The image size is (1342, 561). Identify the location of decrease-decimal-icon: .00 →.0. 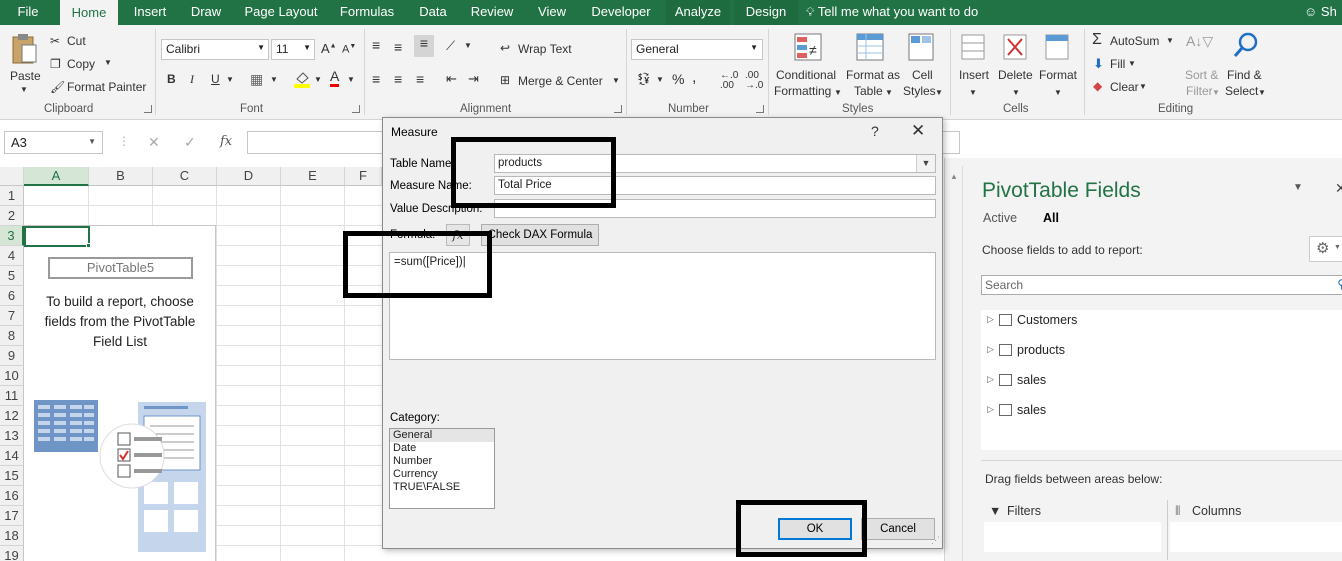
(754, 81).